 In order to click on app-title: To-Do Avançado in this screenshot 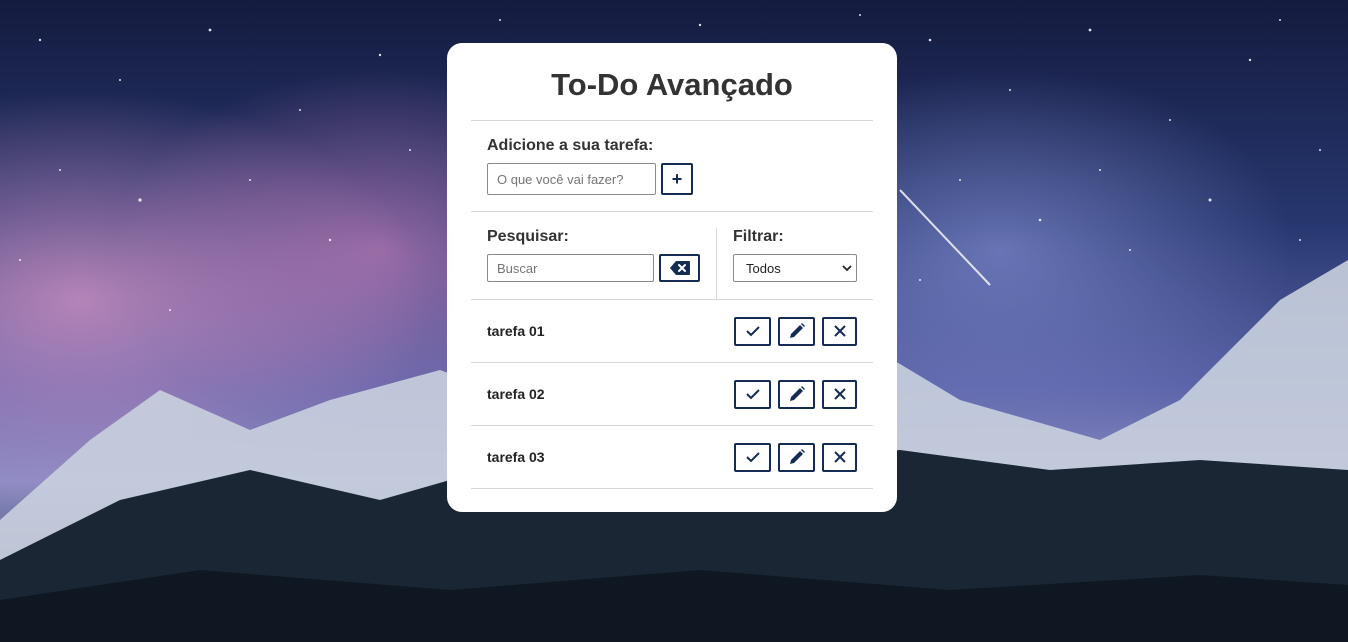, I will do `click(672, 82)`.